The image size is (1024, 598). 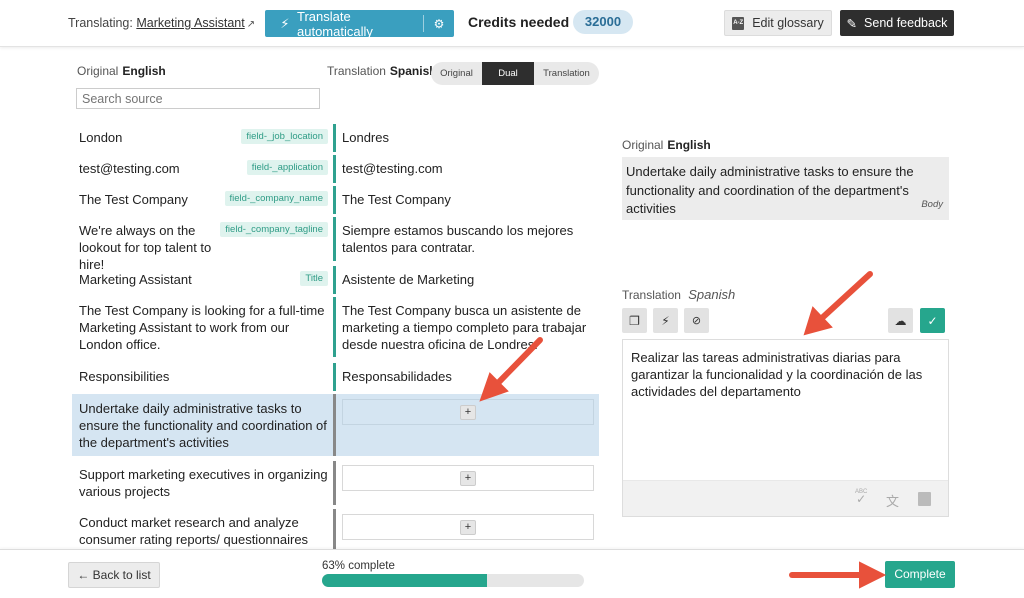 I want to click on view-mode-toggle: Original Dual Translation, so click(x=515, y=73).